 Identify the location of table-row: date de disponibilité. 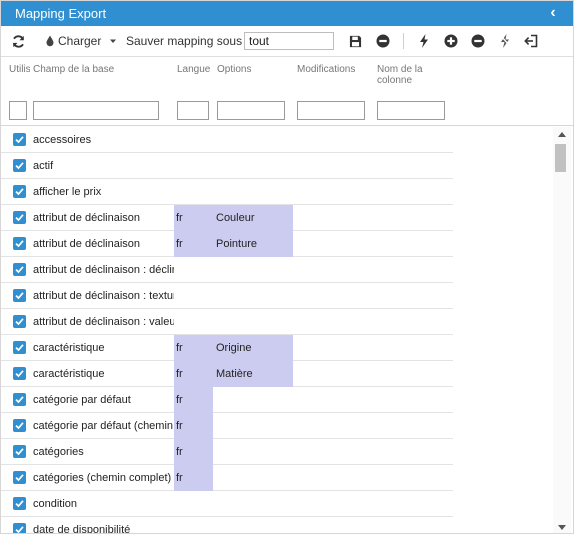
(227, 525).